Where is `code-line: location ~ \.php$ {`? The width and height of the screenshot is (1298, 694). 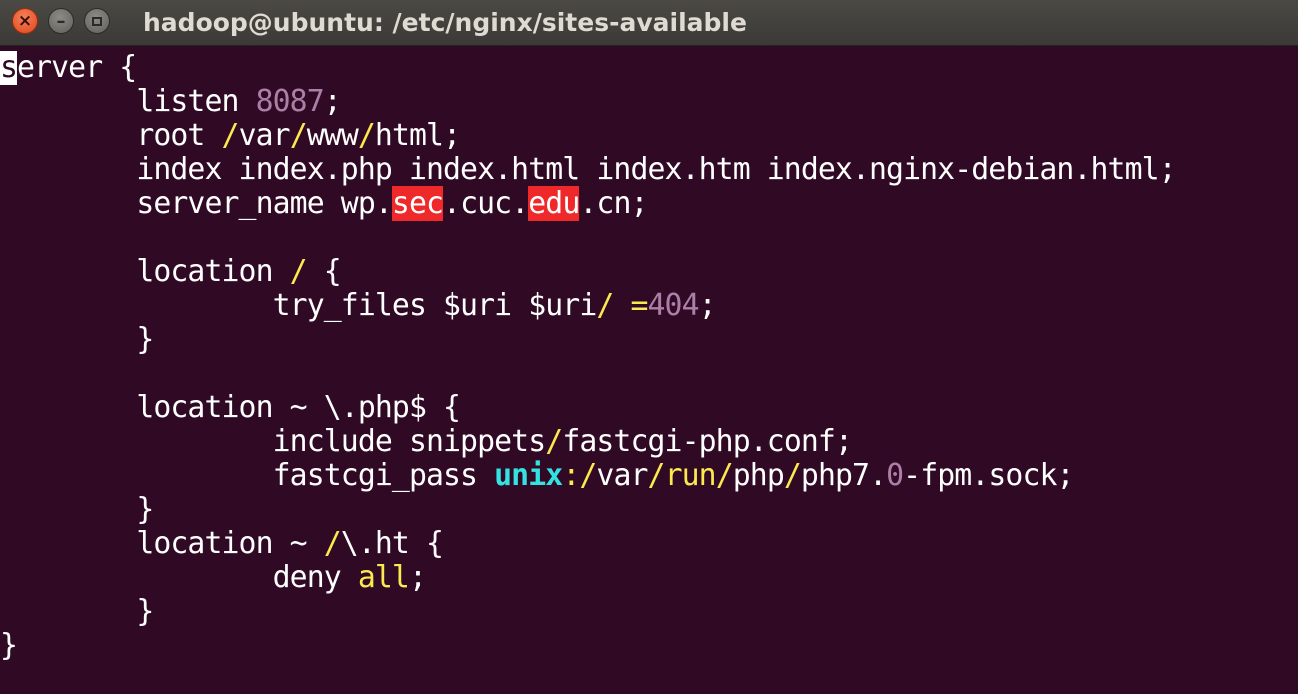
code-line: location ~ \.php$ { is located at coordinates (230, 407).